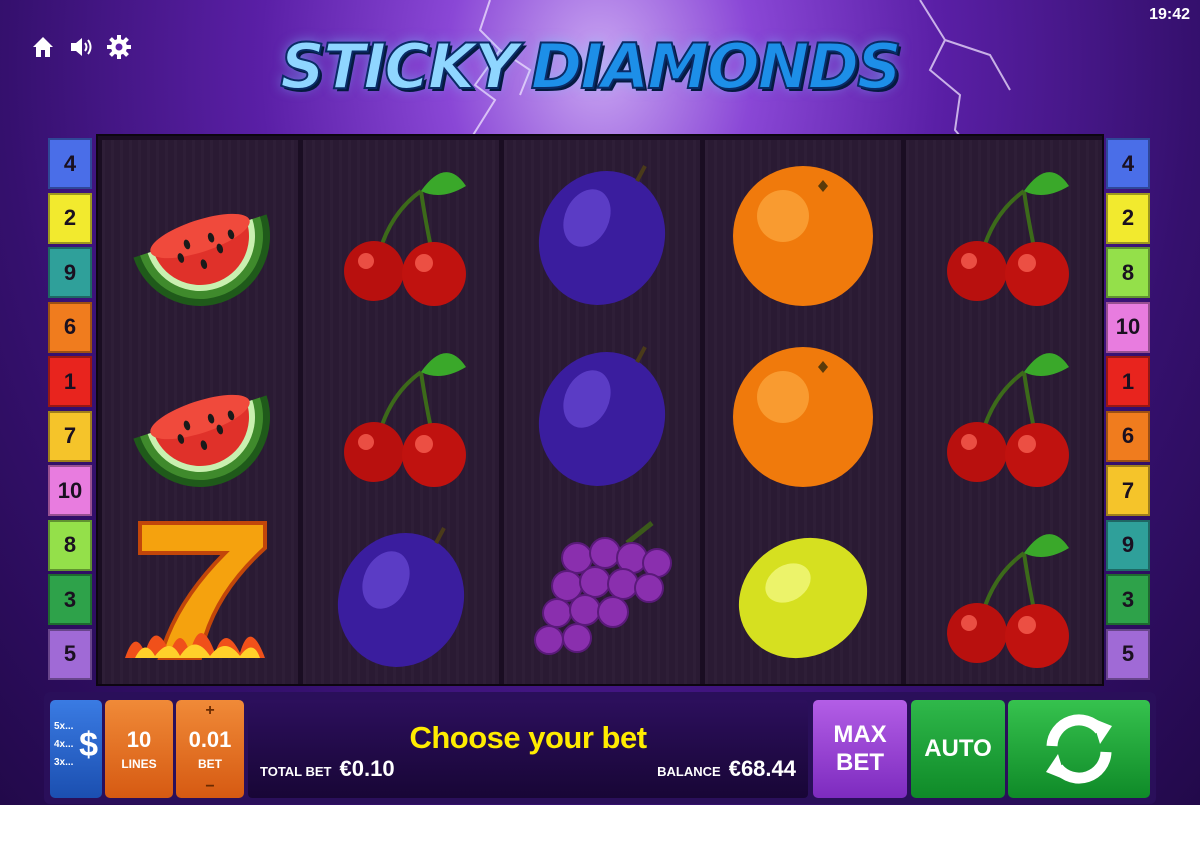  I want to click on balance: BALANCE €68.44, so click(726, 769).